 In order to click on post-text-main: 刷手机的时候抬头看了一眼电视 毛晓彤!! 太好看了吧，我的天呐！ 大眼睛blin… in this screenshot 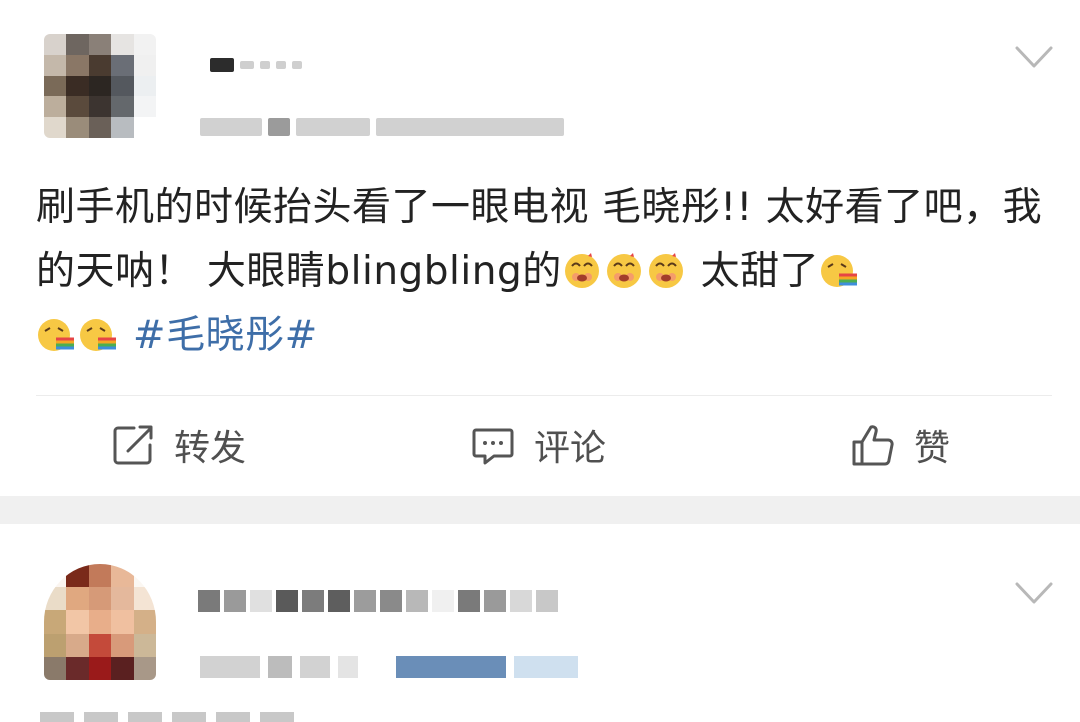, I will do `click(539, 239)`.